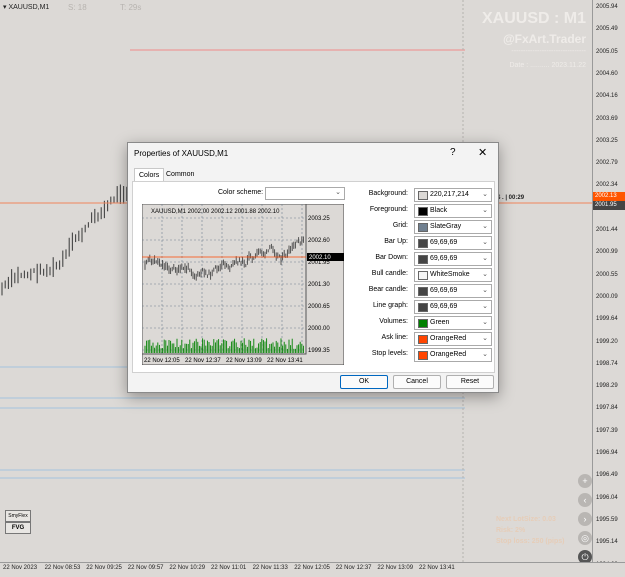 The width and height of the screenshot is (625, 577). I want to click on watermark-rule: --------------------------------, so click(548, 51).